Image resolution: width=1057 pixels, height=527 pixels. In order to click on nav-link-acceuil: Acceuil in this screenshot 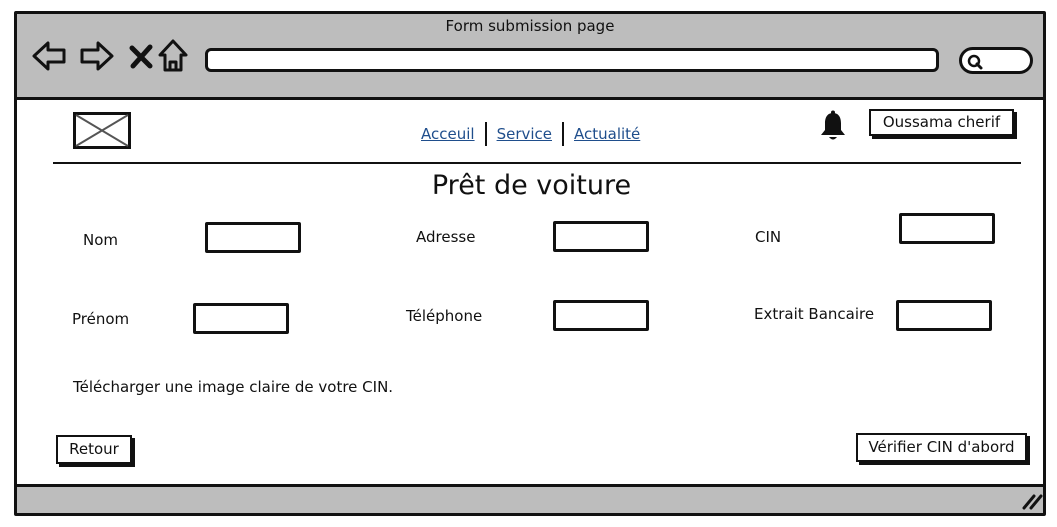, I will do `click(448, 134)`.